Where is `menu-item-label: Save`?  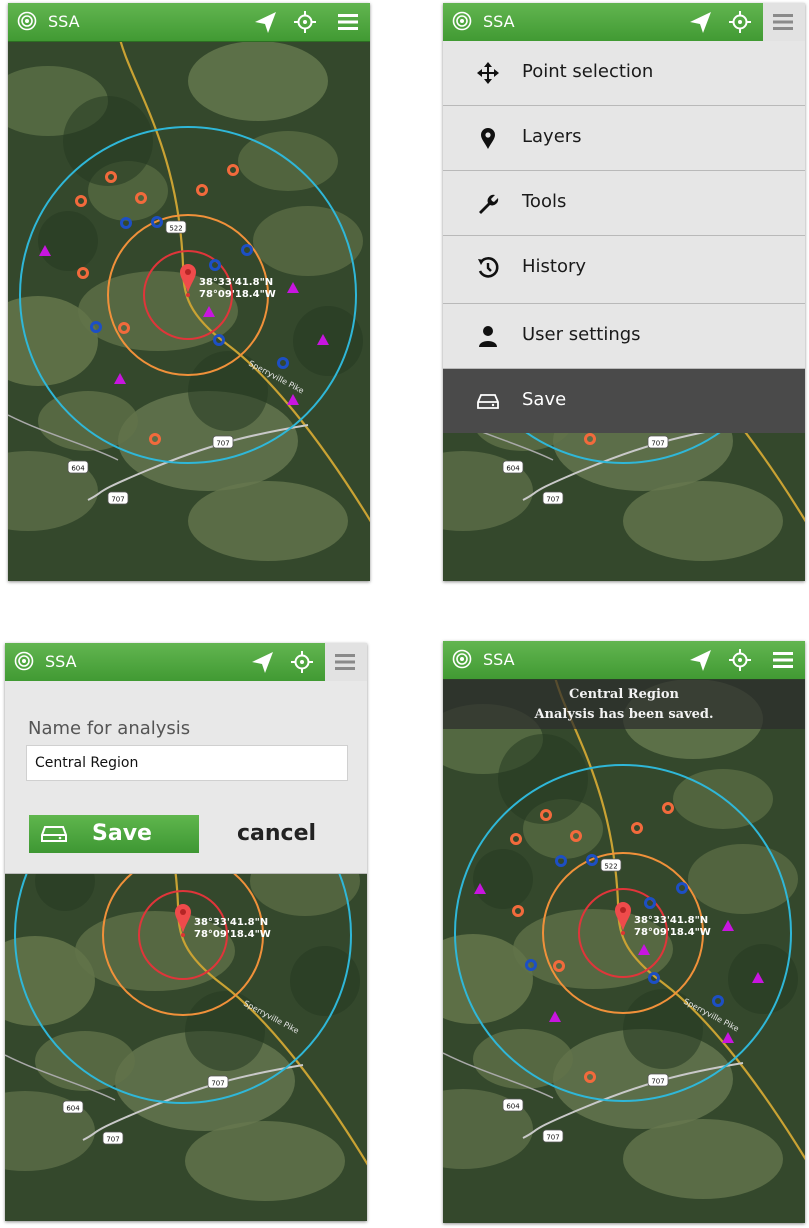
menu-item-label: Save is located at coordinates (544, 399).